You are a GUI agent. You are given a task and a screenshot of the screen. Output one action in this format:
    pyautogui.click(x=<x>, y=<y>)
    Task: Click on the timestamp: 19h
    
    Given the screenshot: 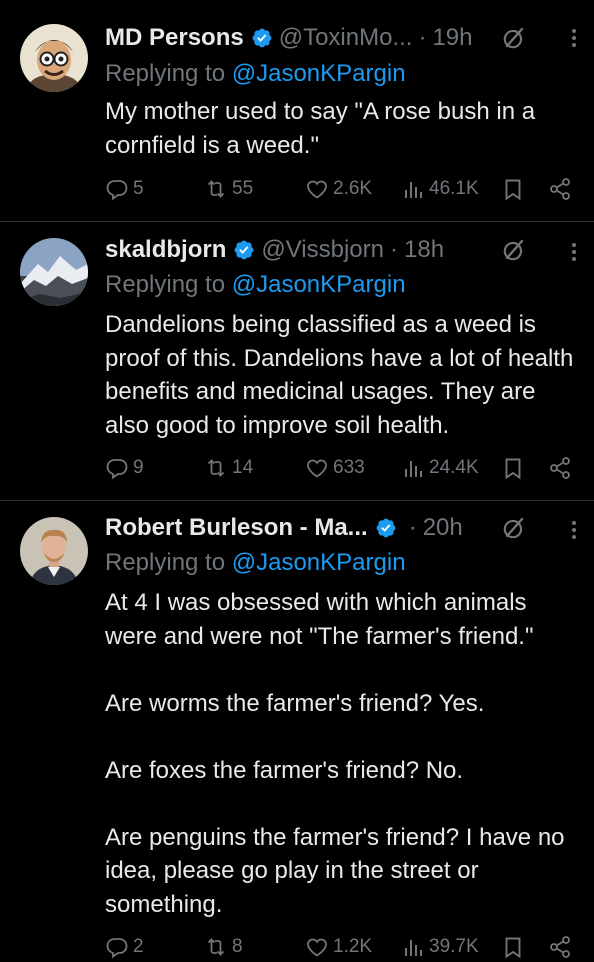 What is the action you would take?
    pyautogui.click(x=452, y=38)
    